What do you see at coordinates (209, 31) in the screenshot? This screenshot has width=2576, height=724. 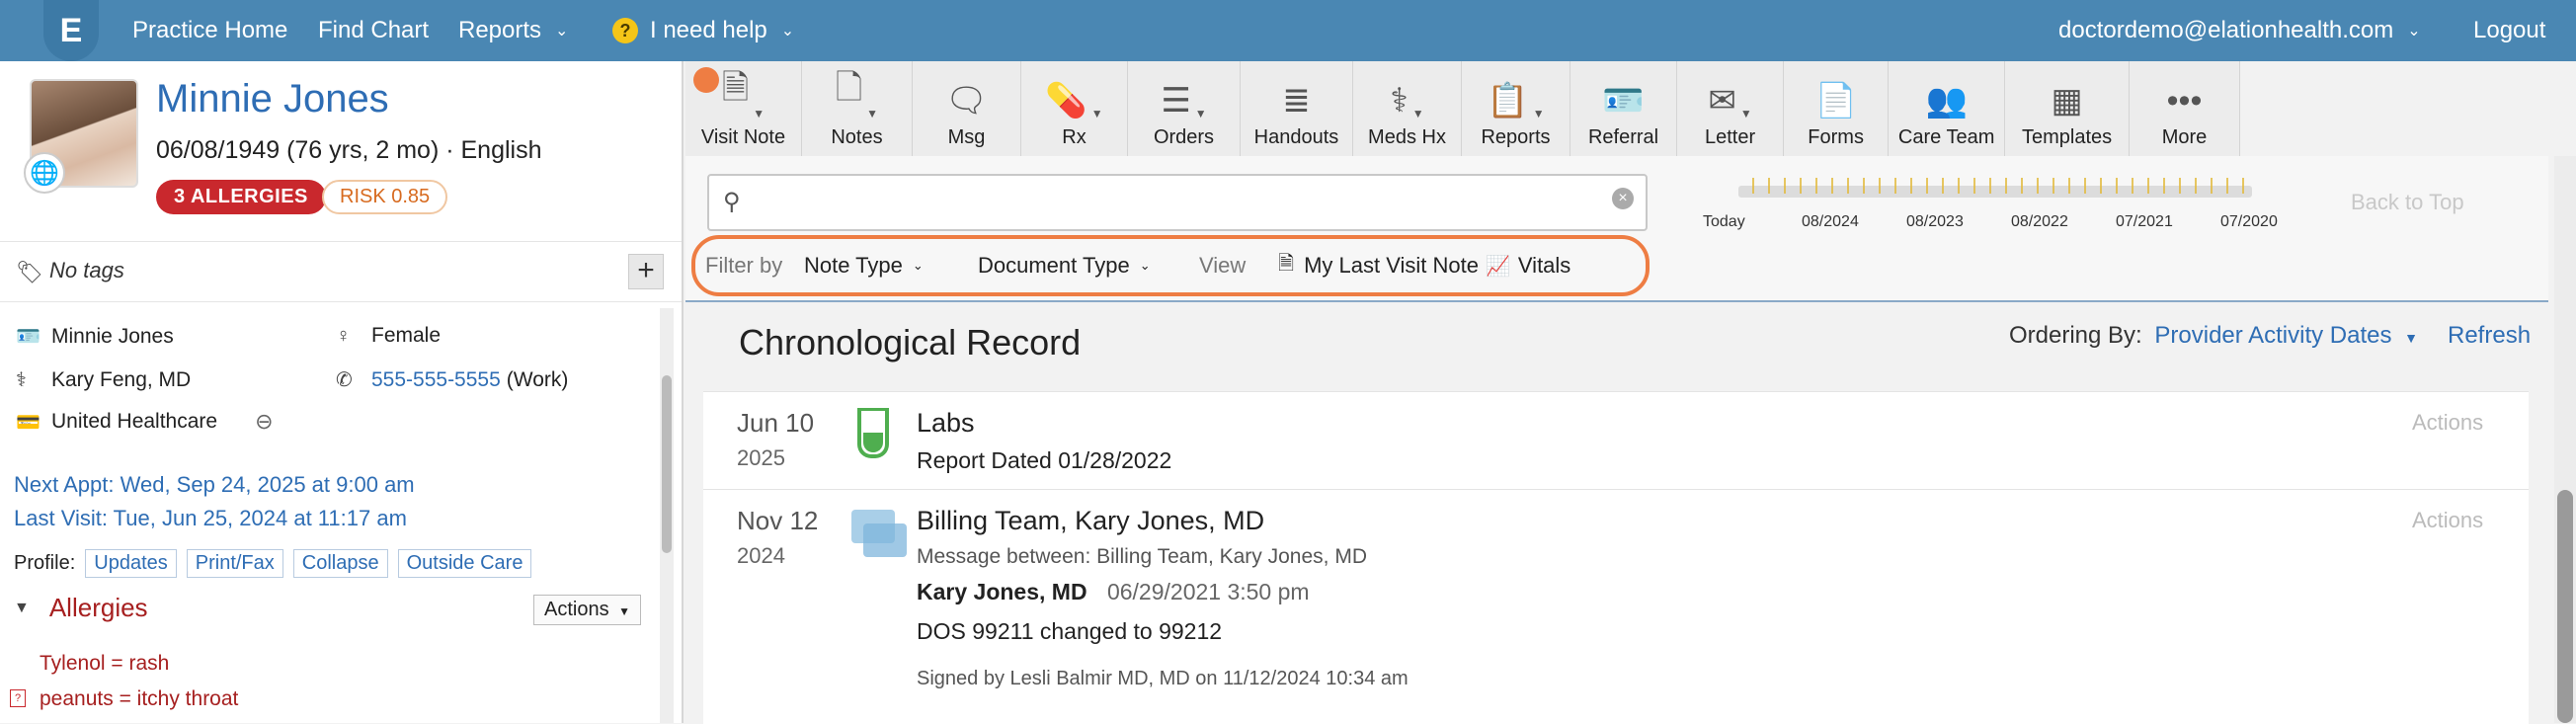 I see `nav-practice-home: Practice Home` at bounding box center [209, 31].